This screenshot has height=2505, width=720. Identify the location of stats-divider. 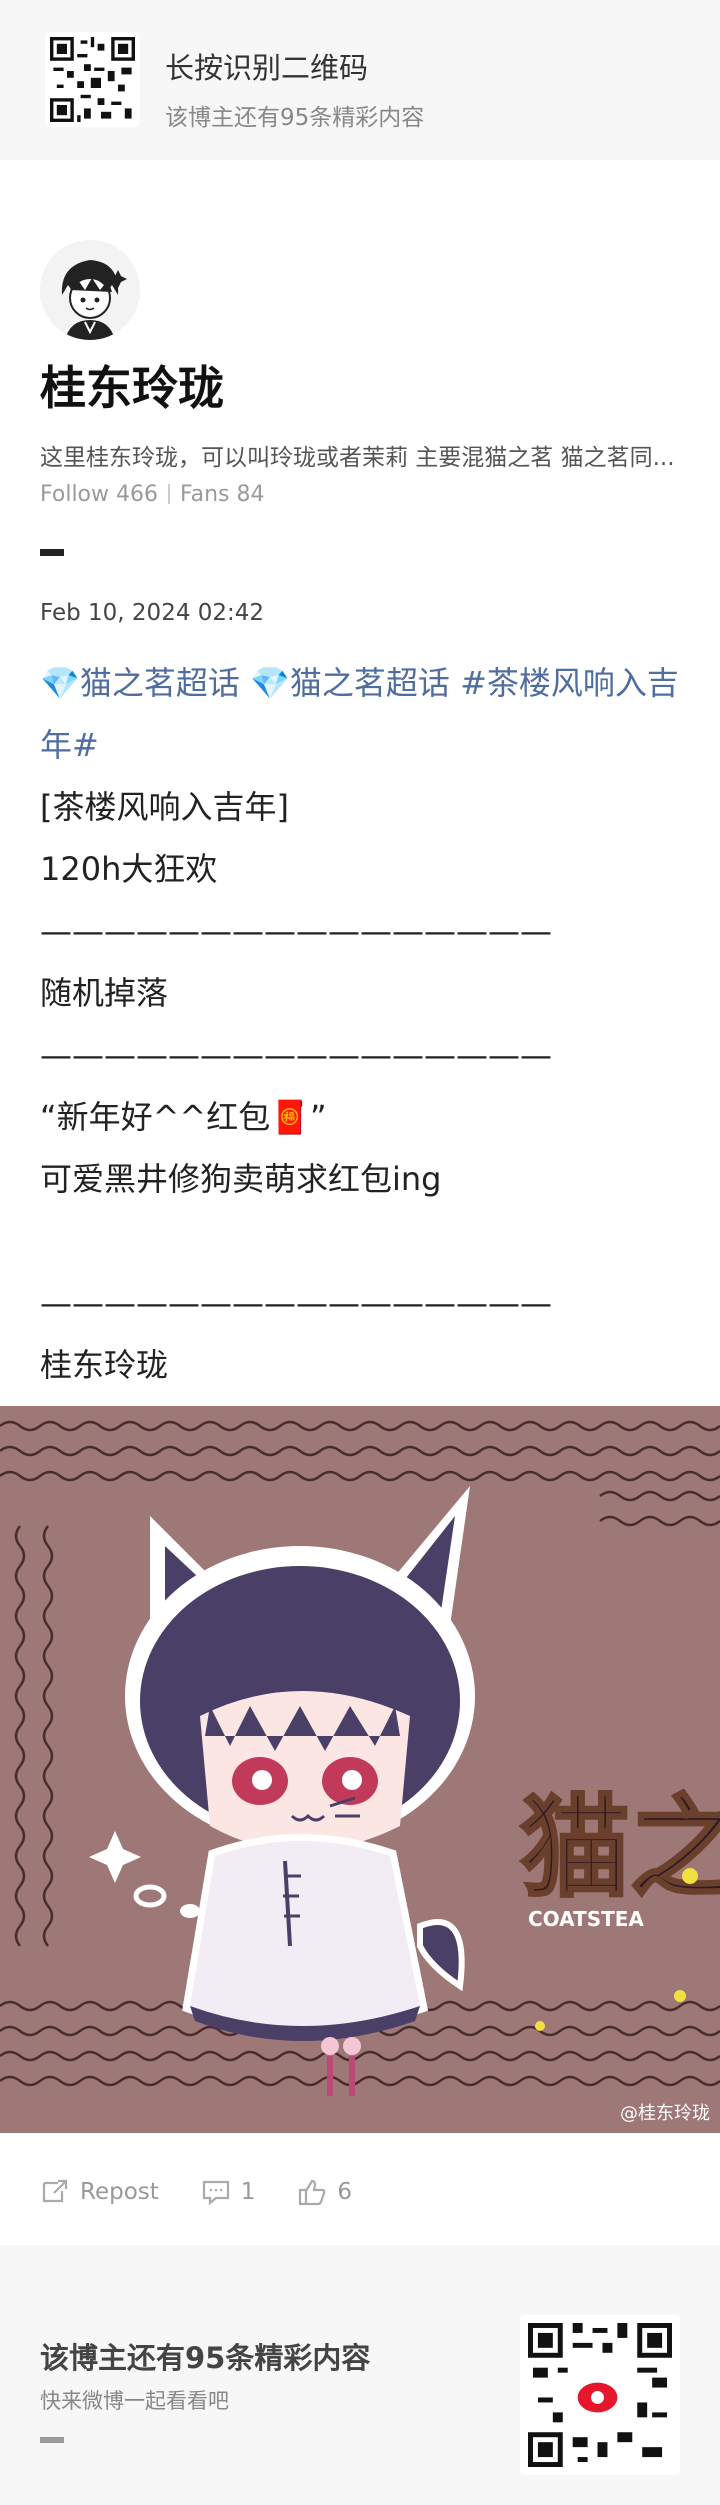
(169, 494).